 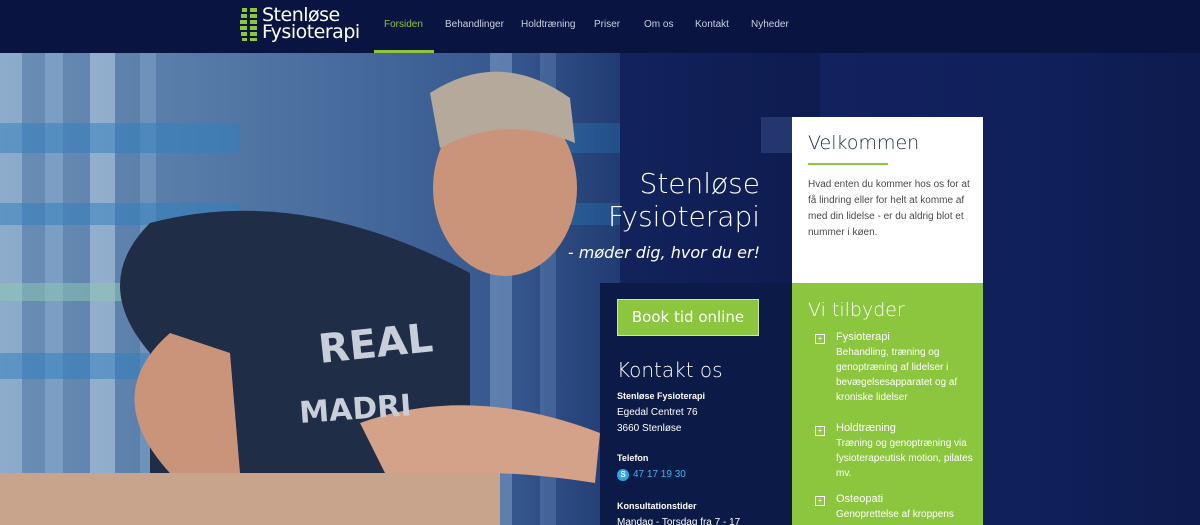 I want to click on nav-kontakt: Kontakt, so click(x=712, y=24).